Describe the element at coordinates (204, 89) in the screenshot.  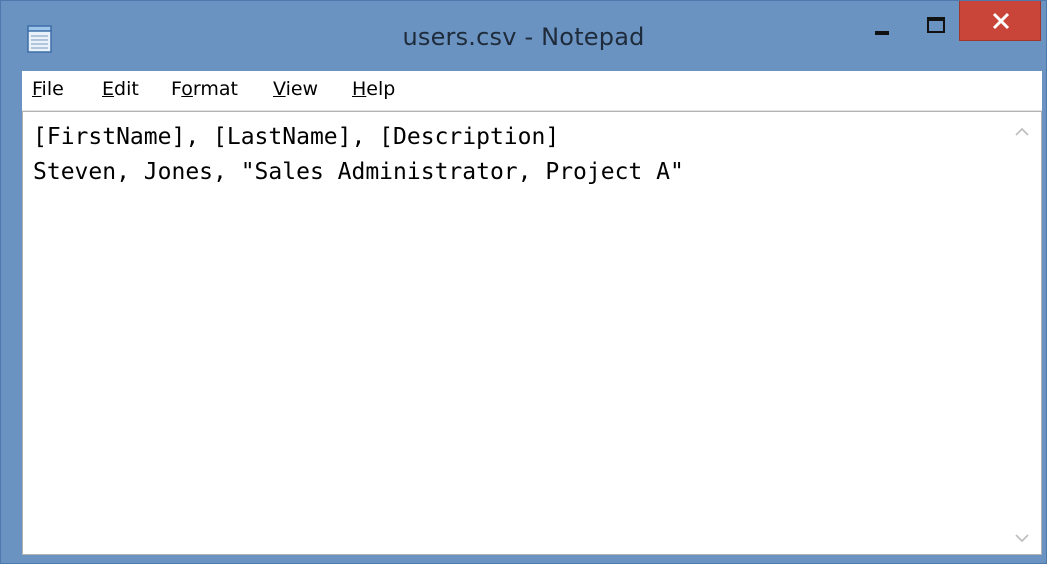
I see `menu-format: Format` at that location.